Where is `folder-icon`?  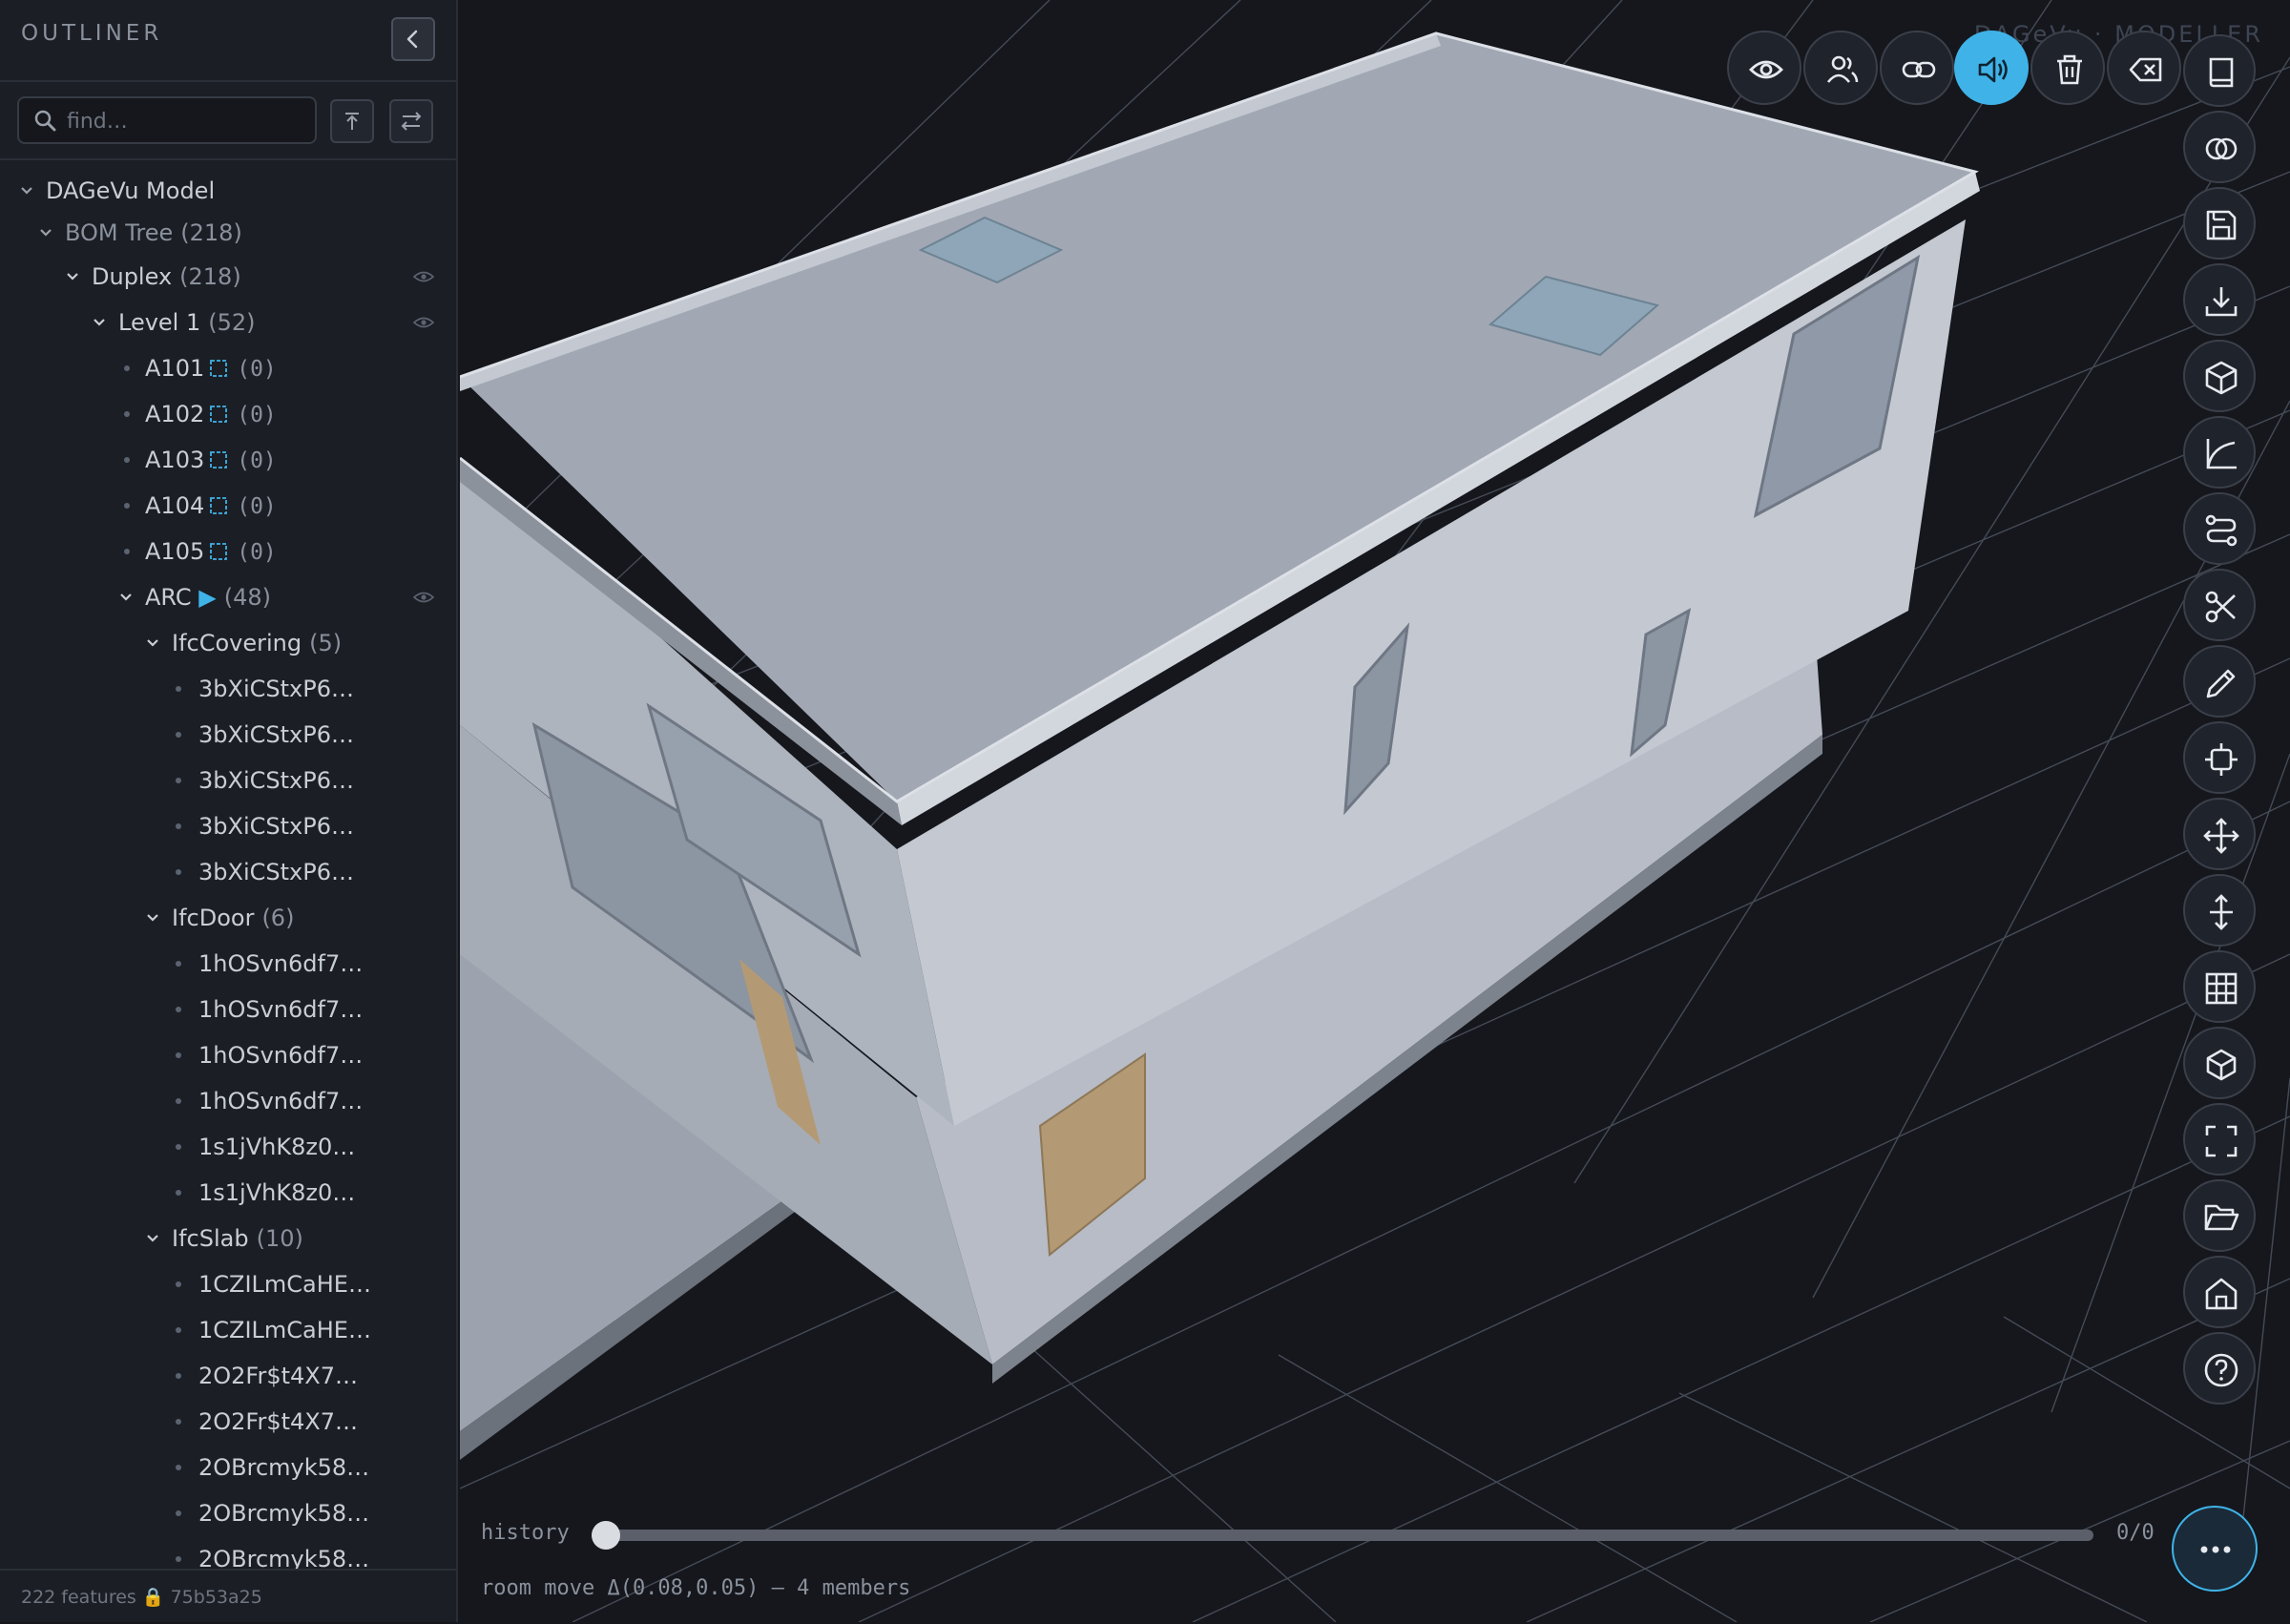
folder-icon is located at coordinates (2221, 1217).